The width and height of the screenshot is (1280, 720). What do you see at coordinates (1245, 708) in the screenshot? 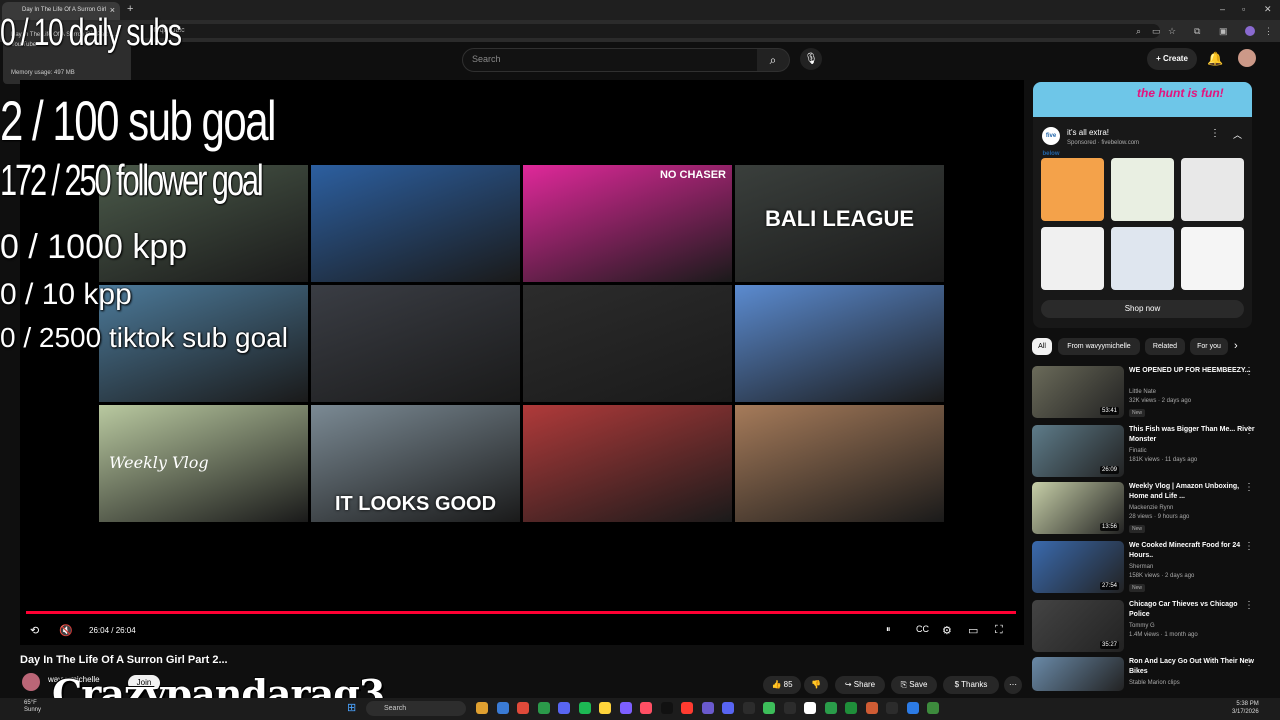
I see `clock: 5:38 PM 3/17/2026` at bounding box center [1245, 708].